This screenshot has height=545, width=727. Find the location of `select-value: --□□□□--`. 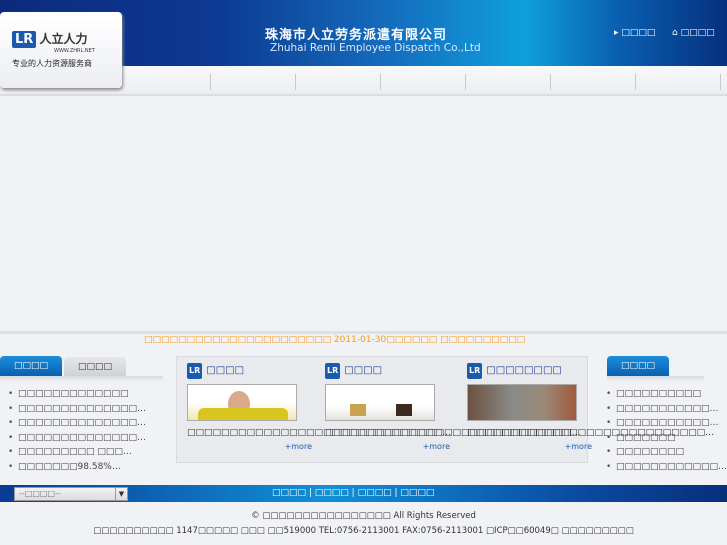

select-value: --□□□□-- is located at coordinates (40, 493).